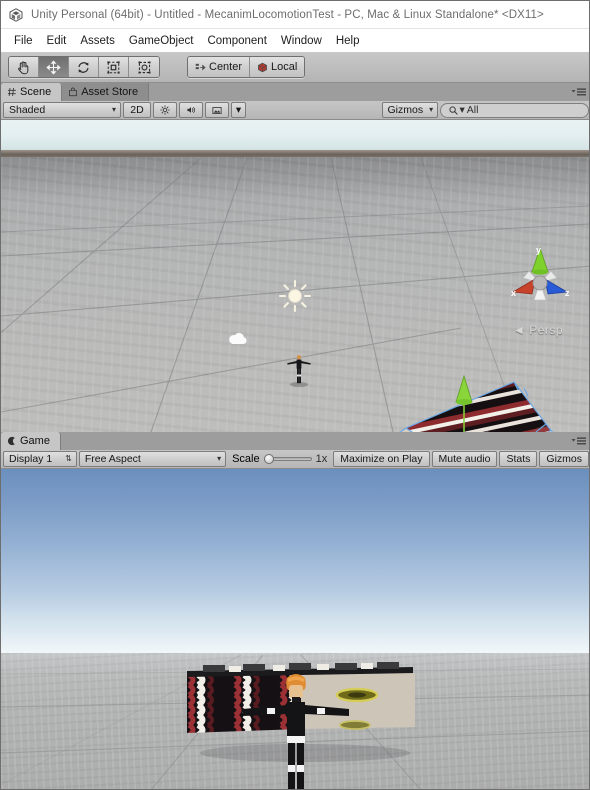  What do you see at coordinates (519, 330) in the screenshot?
I see `perspective-arrow-icon: ◄` at bounding box center [519, 330].